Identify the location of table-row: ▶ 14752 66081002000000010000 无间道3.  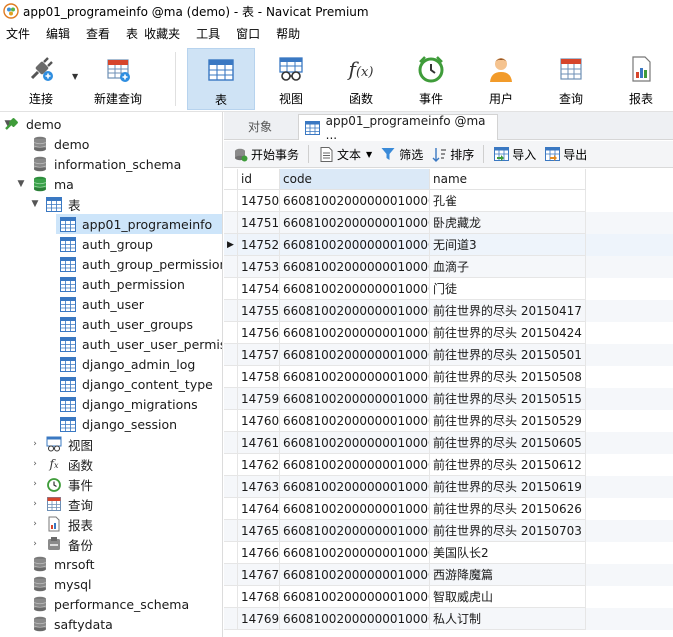
(448, 245).